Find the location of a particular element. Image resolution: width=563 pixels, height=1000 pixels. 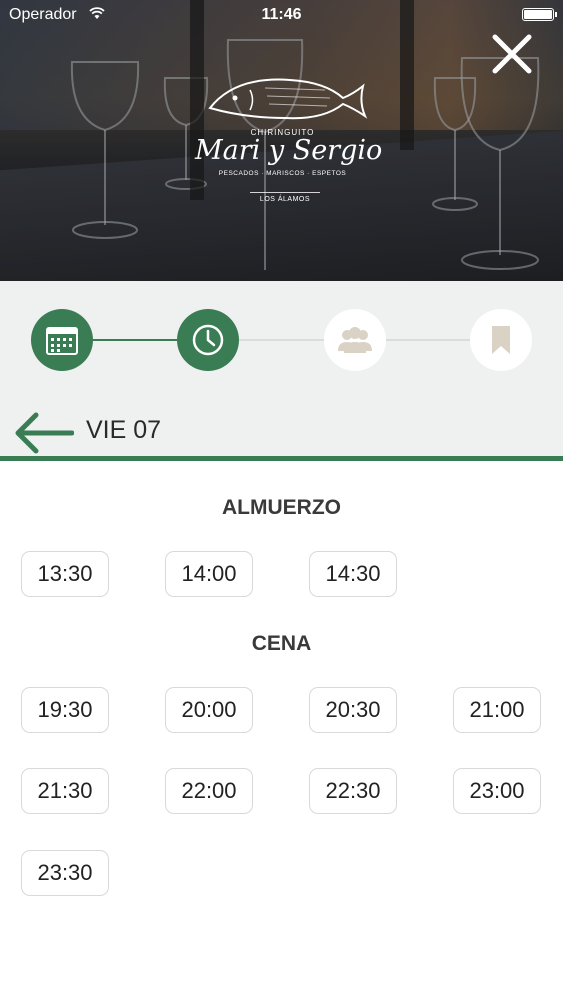

calendar-icon is located at coordinates (62, 341).